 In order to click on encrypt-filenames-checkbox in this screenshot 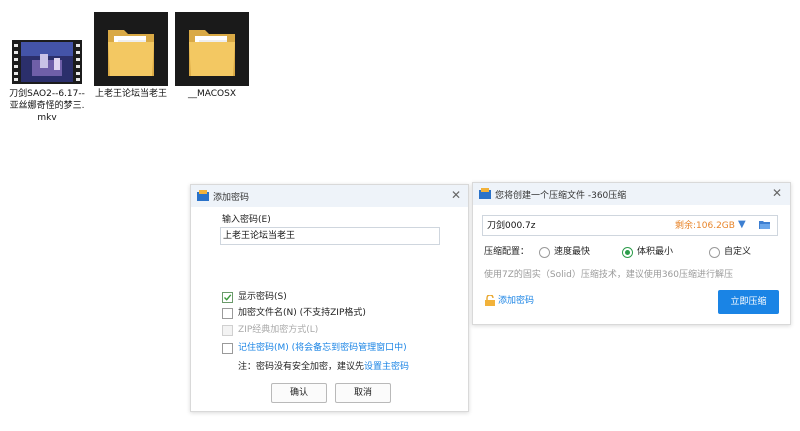, I will do `click(227, 313)`.